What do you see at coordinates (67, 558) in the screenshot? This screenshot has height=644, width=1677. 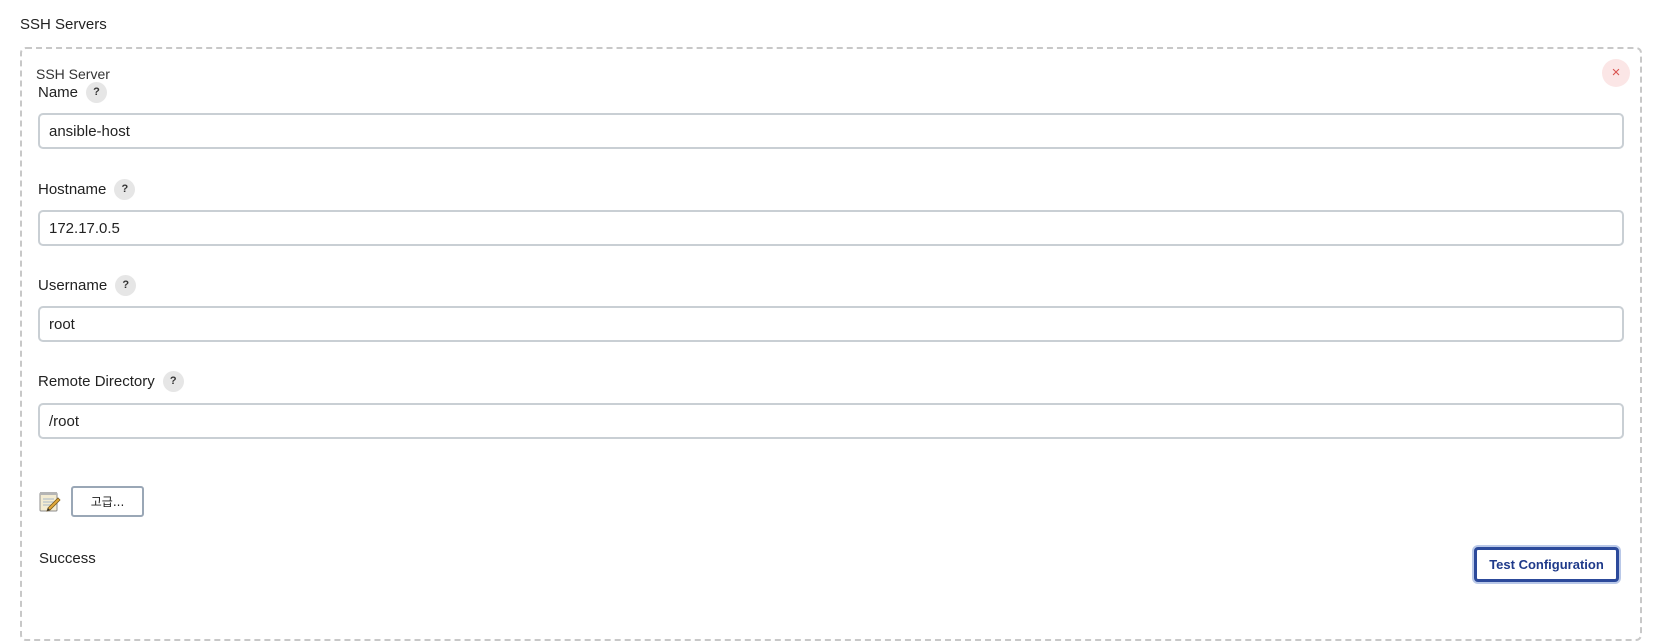 I see `test-status-text: Success` at bounding box center [67, 558].